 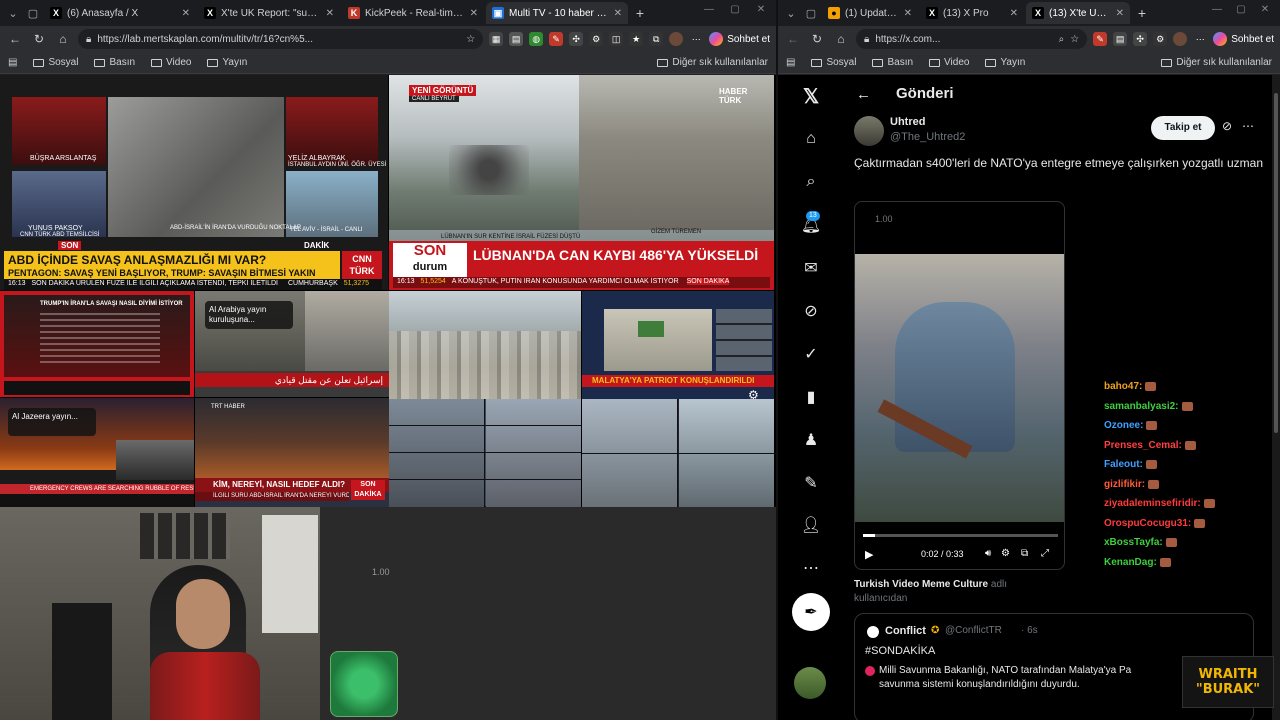 I want to click on video-progress-track, so click(x=960, y=535).